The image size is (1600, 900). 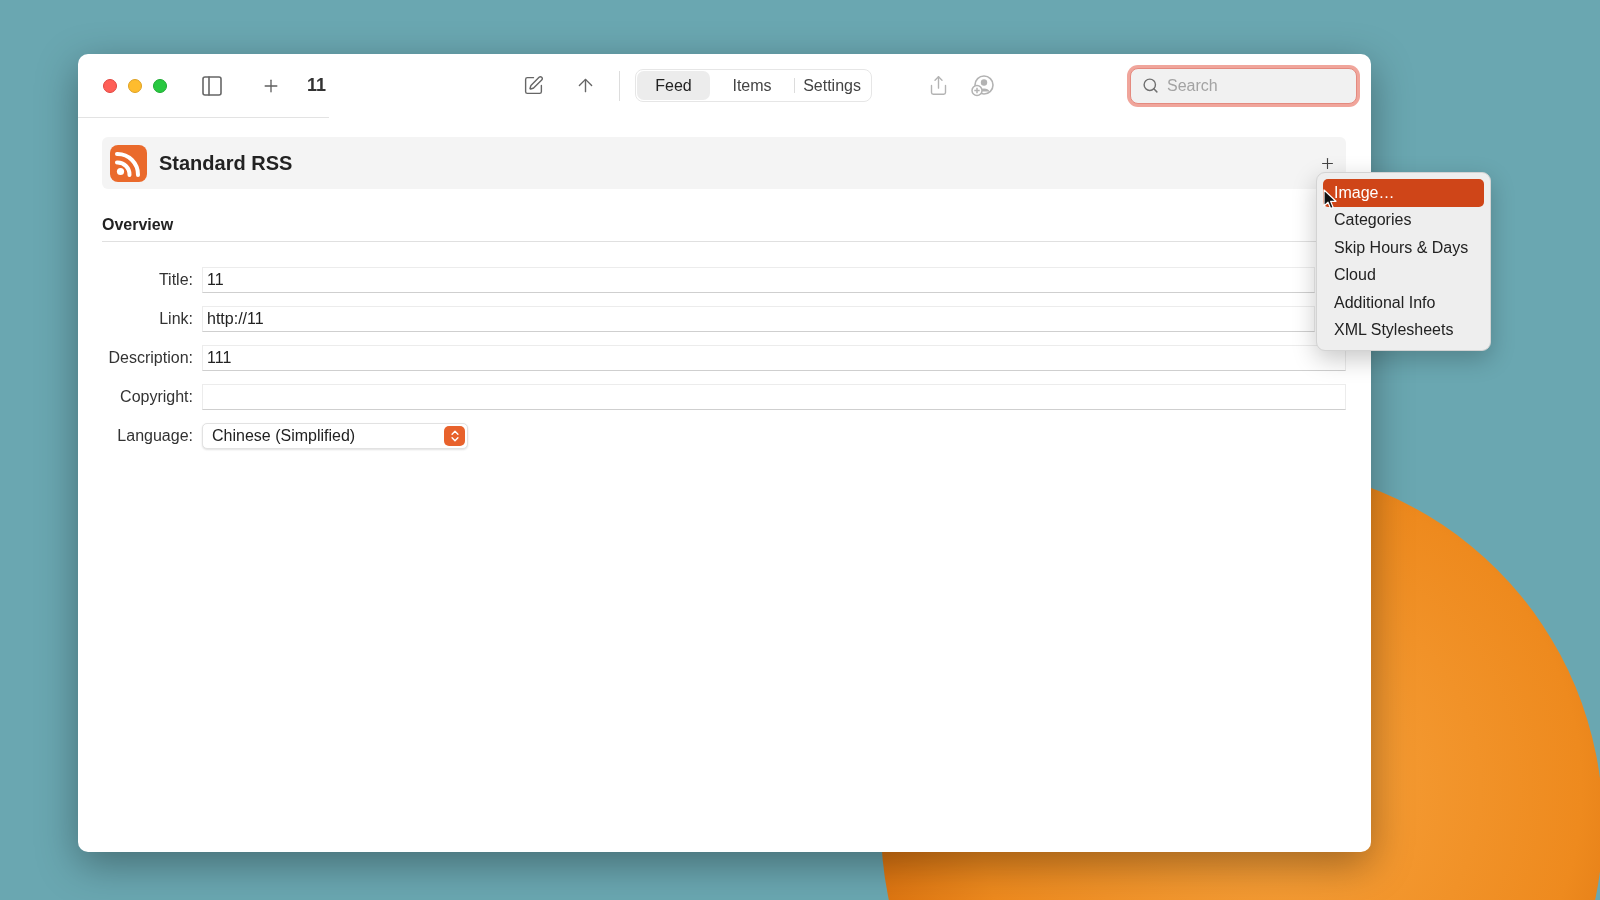 I want to click on text-field: 11, so click(x=758, y=280).